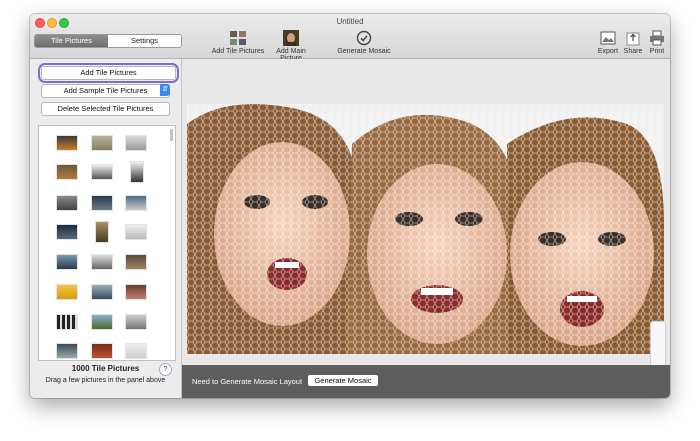 The width and height of the screenshot is (700, 441). Describe the element at coordinates (71, 41) in the screenshot. I see `tab-tile-pictures: Tile Pictures` at that location.